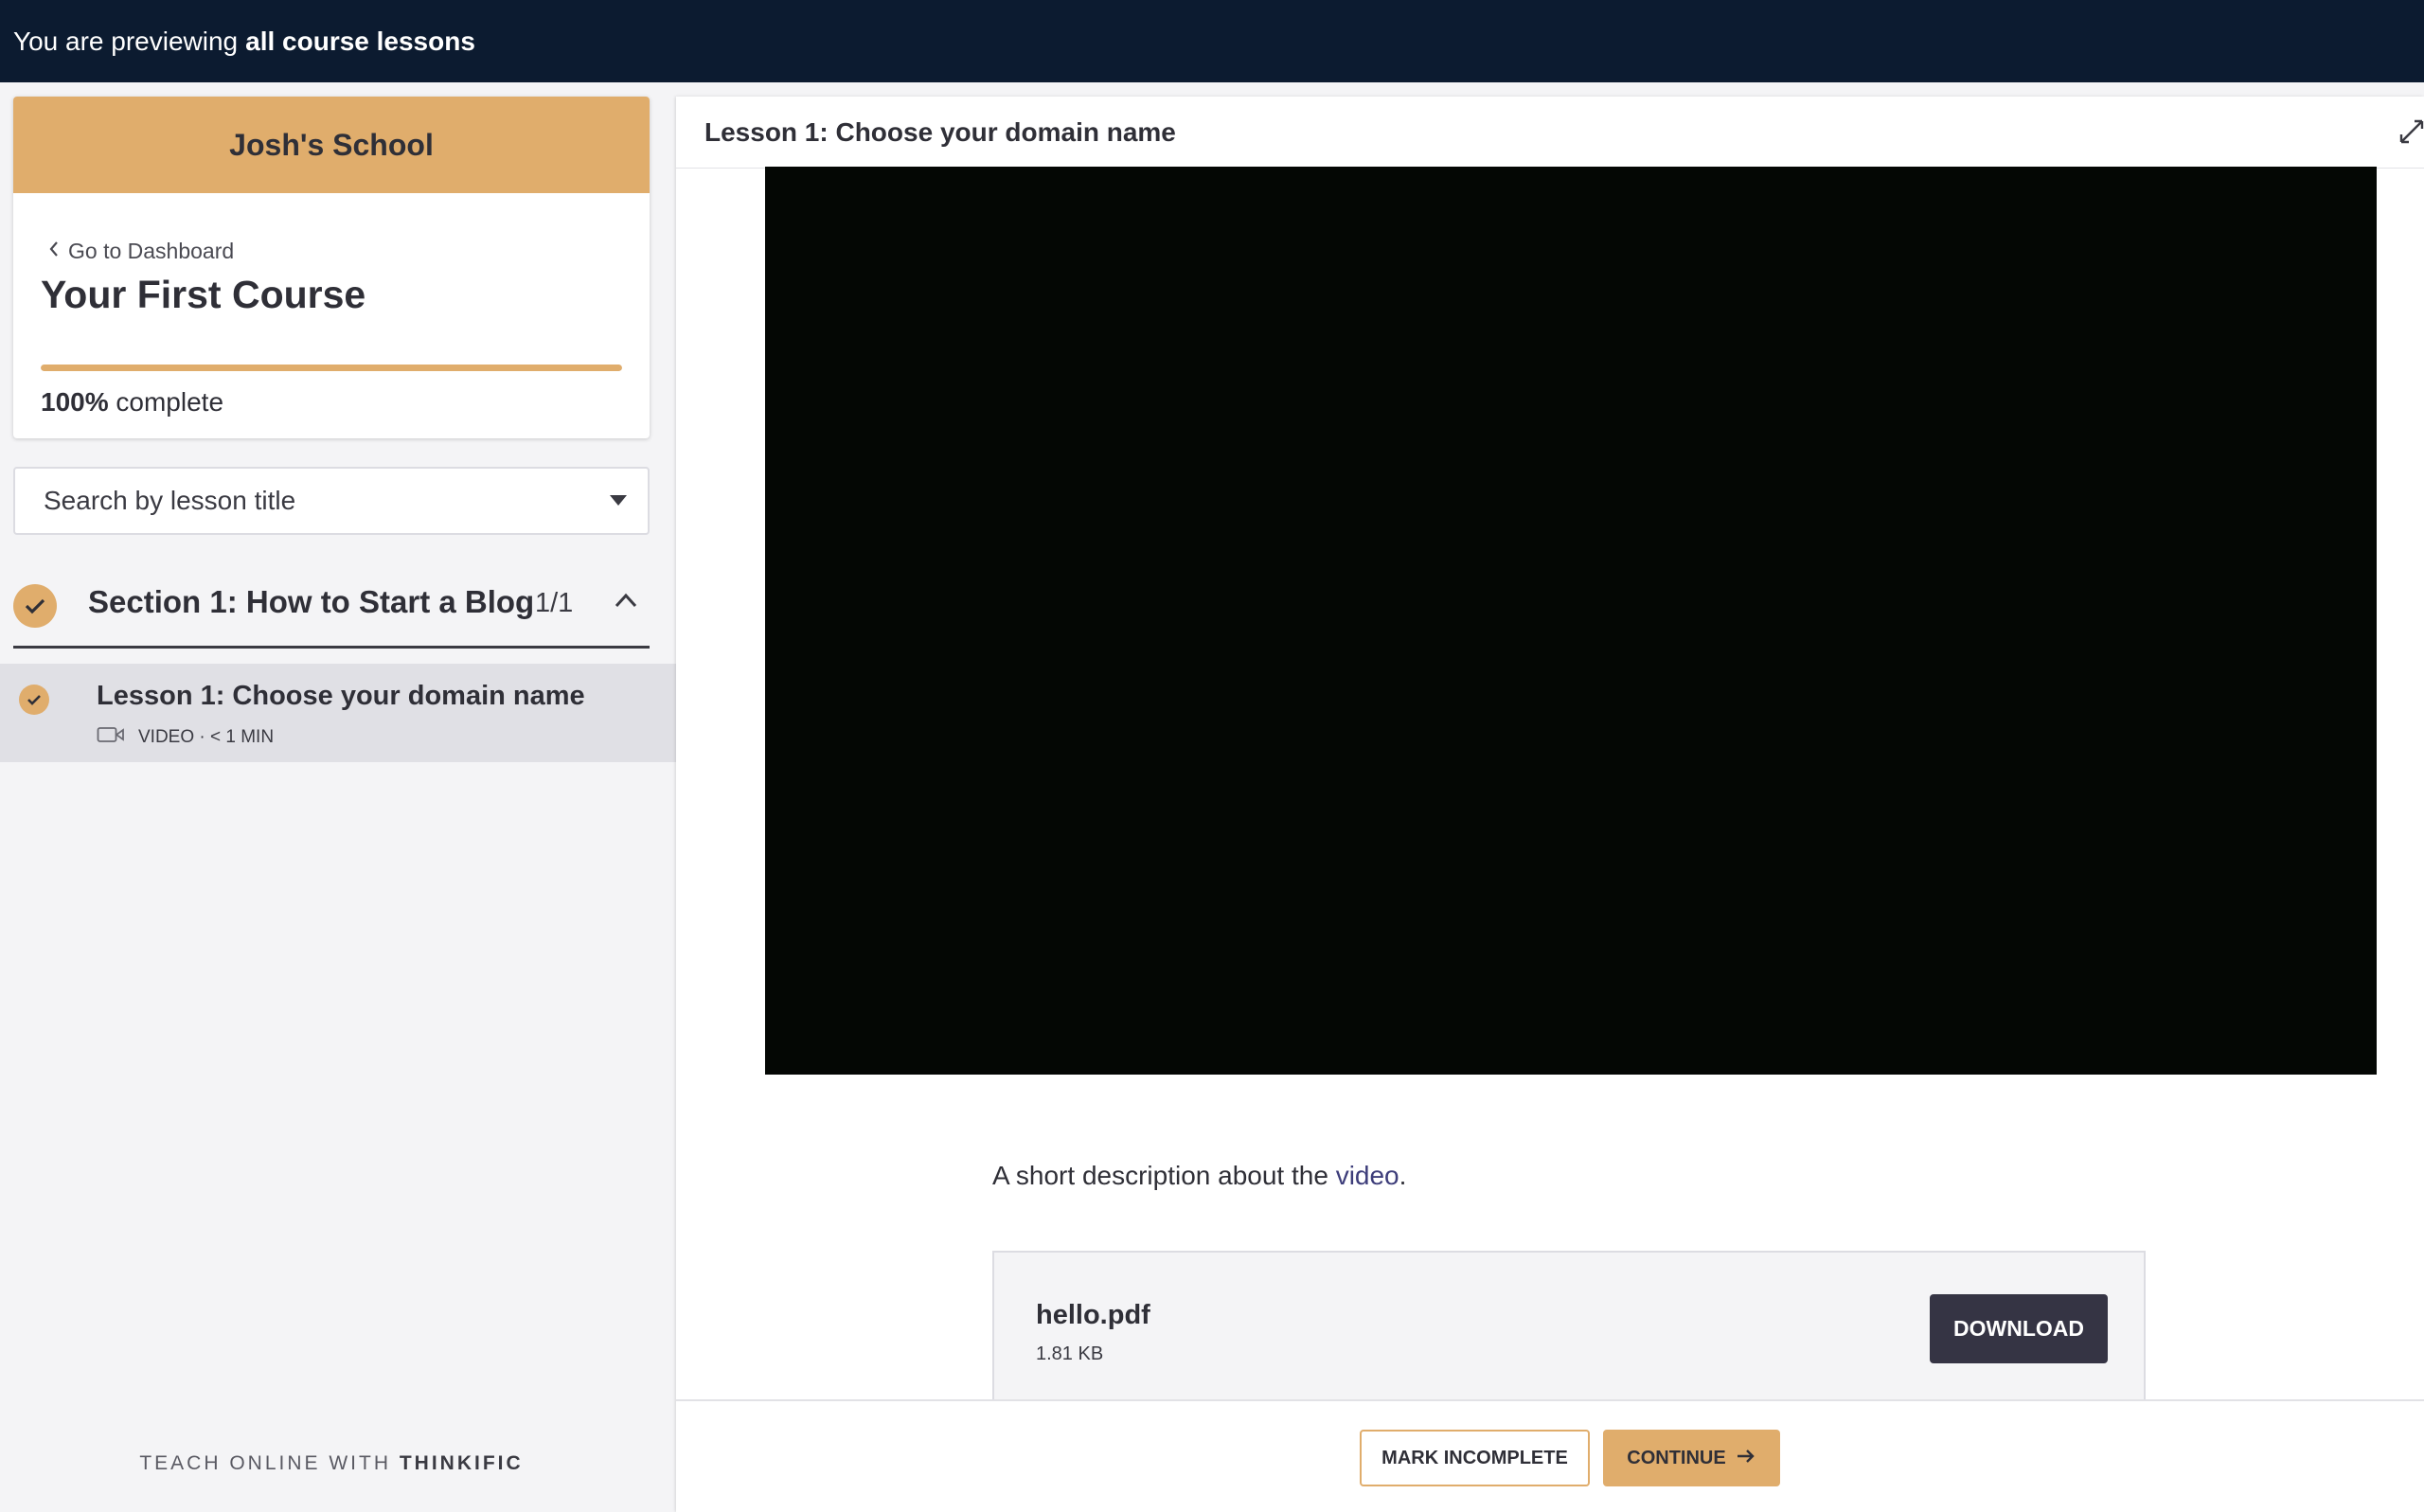  I want to click on thinkific-footer-link: TEACH ONLINE WITH THINKIFIC, so click(331, 1463).